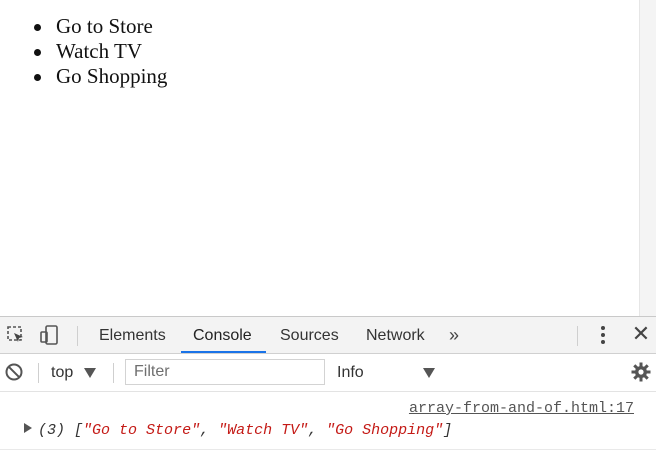 This screenshot has height=453, width=656. I want to click on array-item: "Watch TV", so click(263, 430).